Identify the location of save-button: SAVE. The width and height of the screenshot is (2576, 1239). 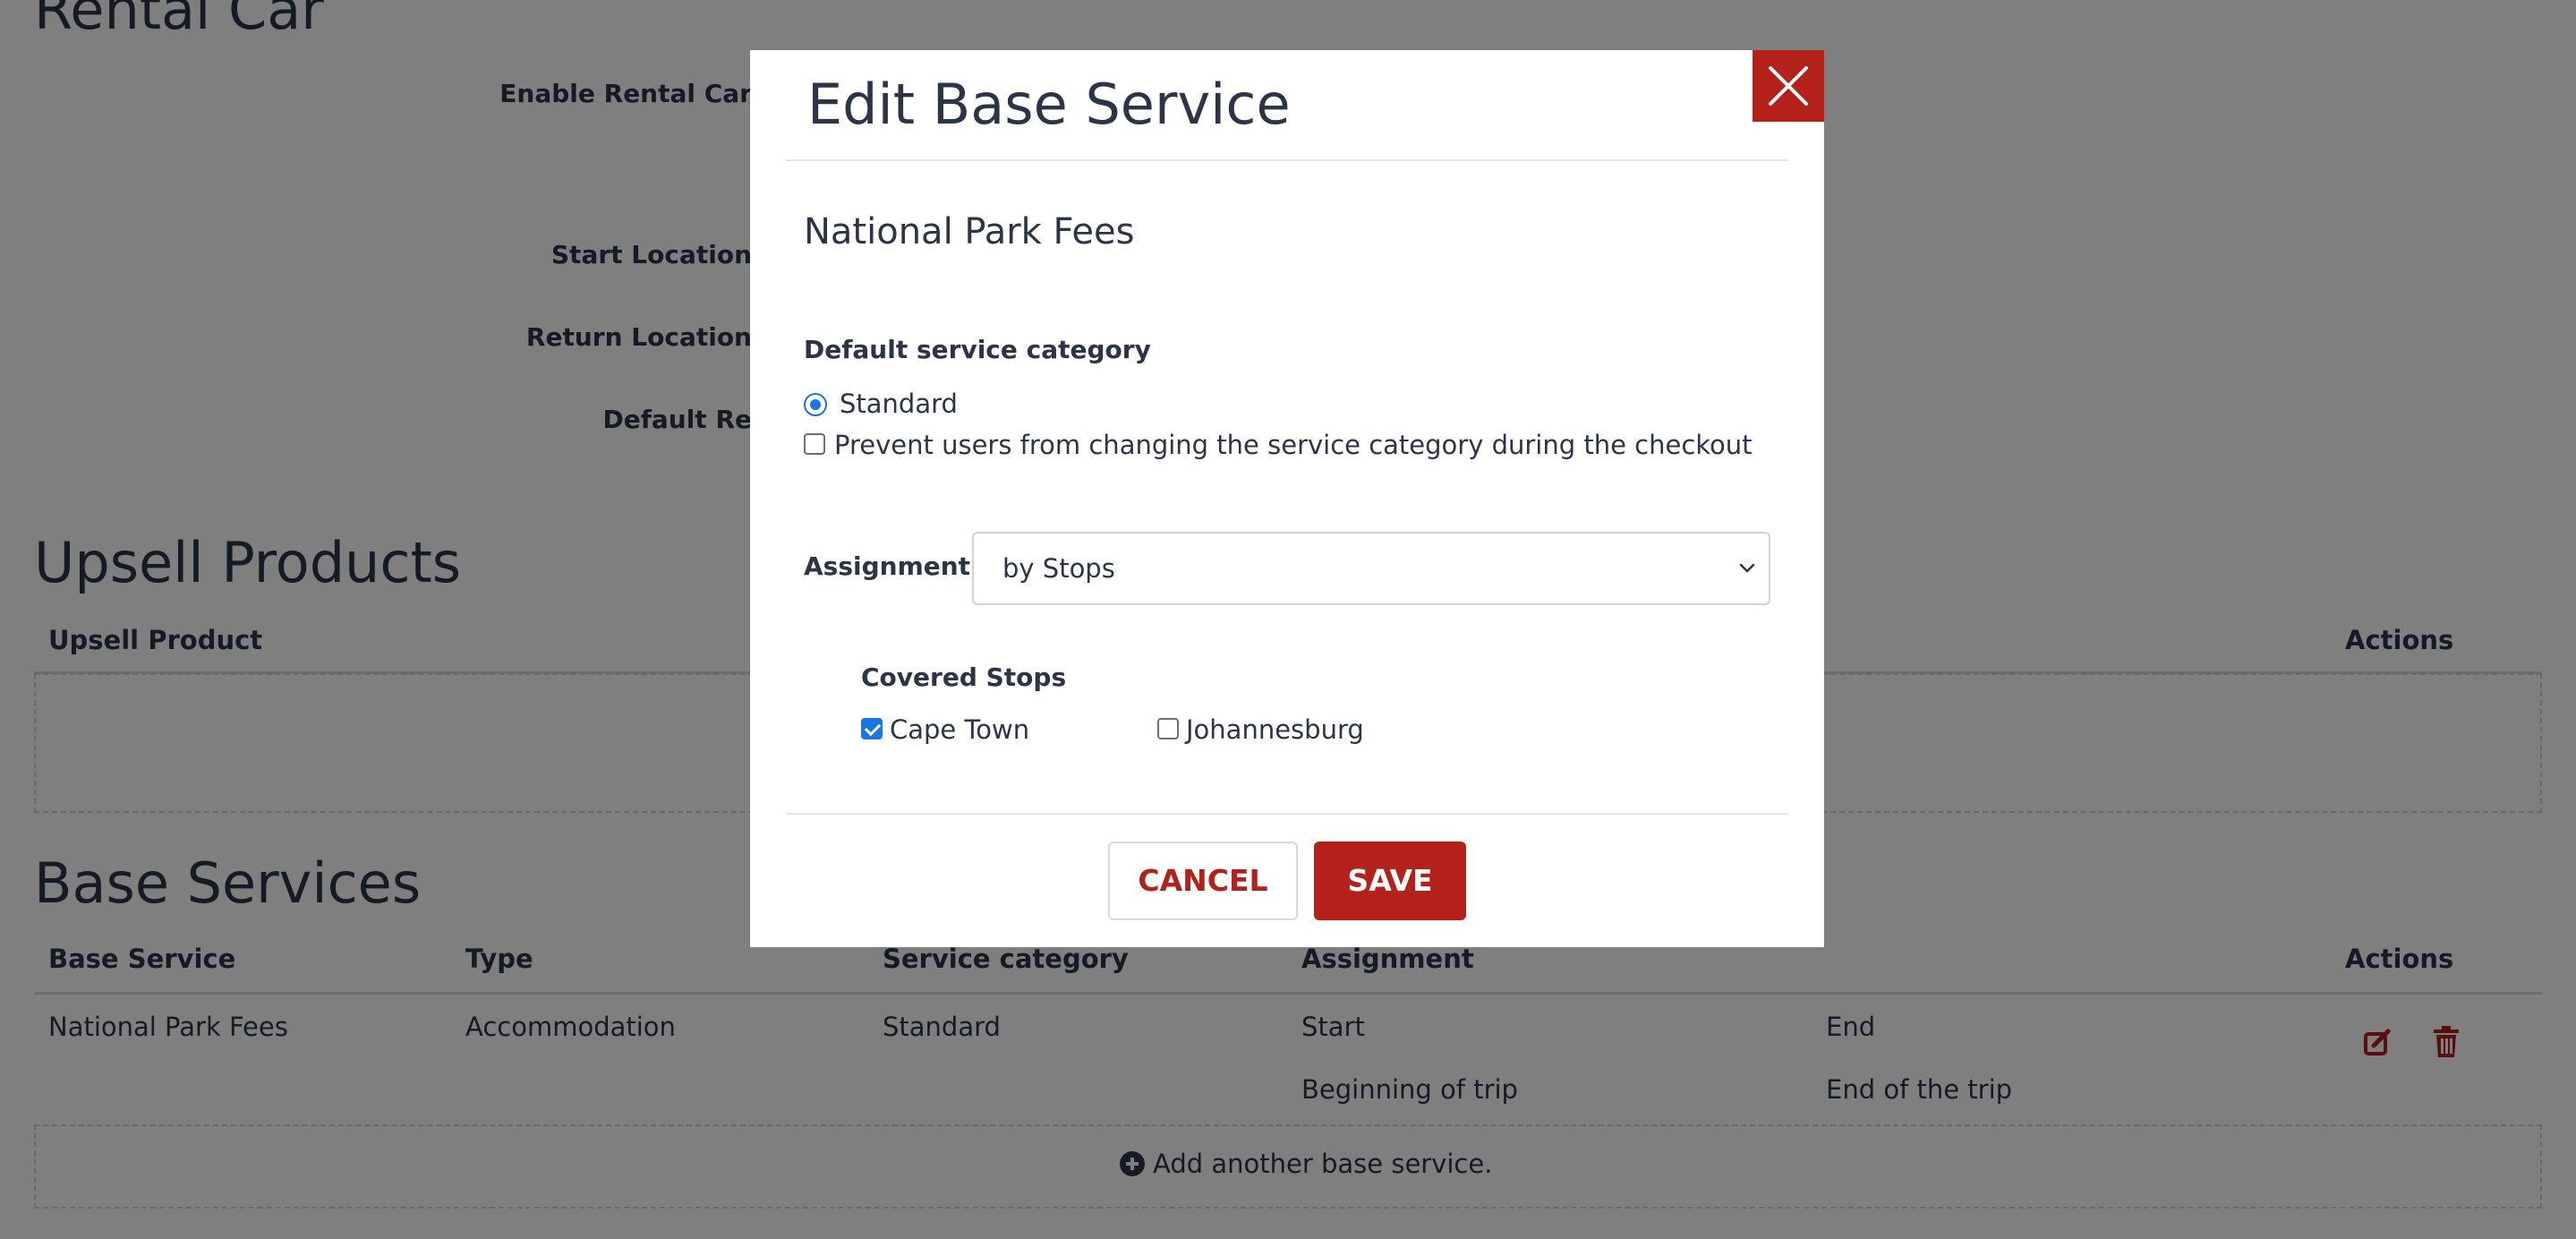
(1390, 881).